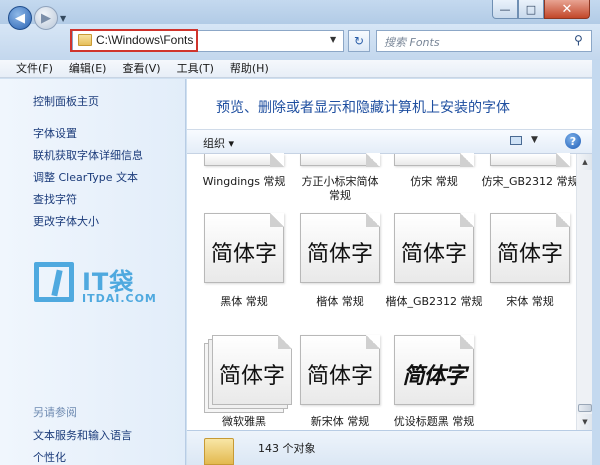 The image size is (600, 465). What do you see at coordinates (434, 160) in the screenshot?
I see `font-tile-fangsong` at bounding box center [434, 160].